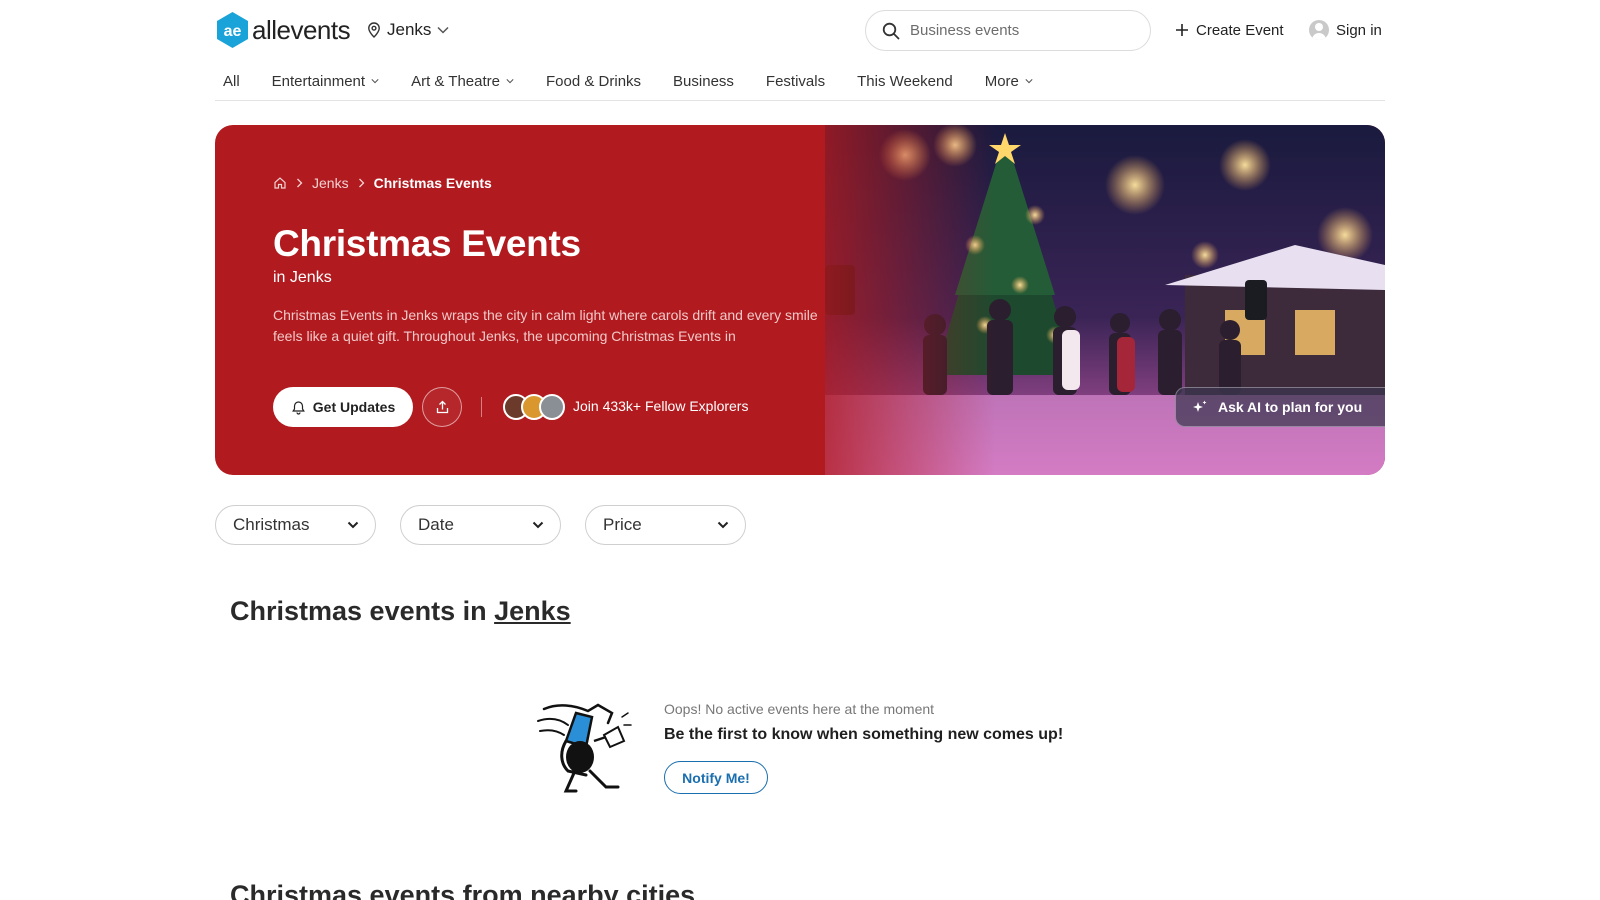  Describe the element at coordinates (716, 777) in the screenshot. I see `notify-me-button: Notify Me!` at that location.